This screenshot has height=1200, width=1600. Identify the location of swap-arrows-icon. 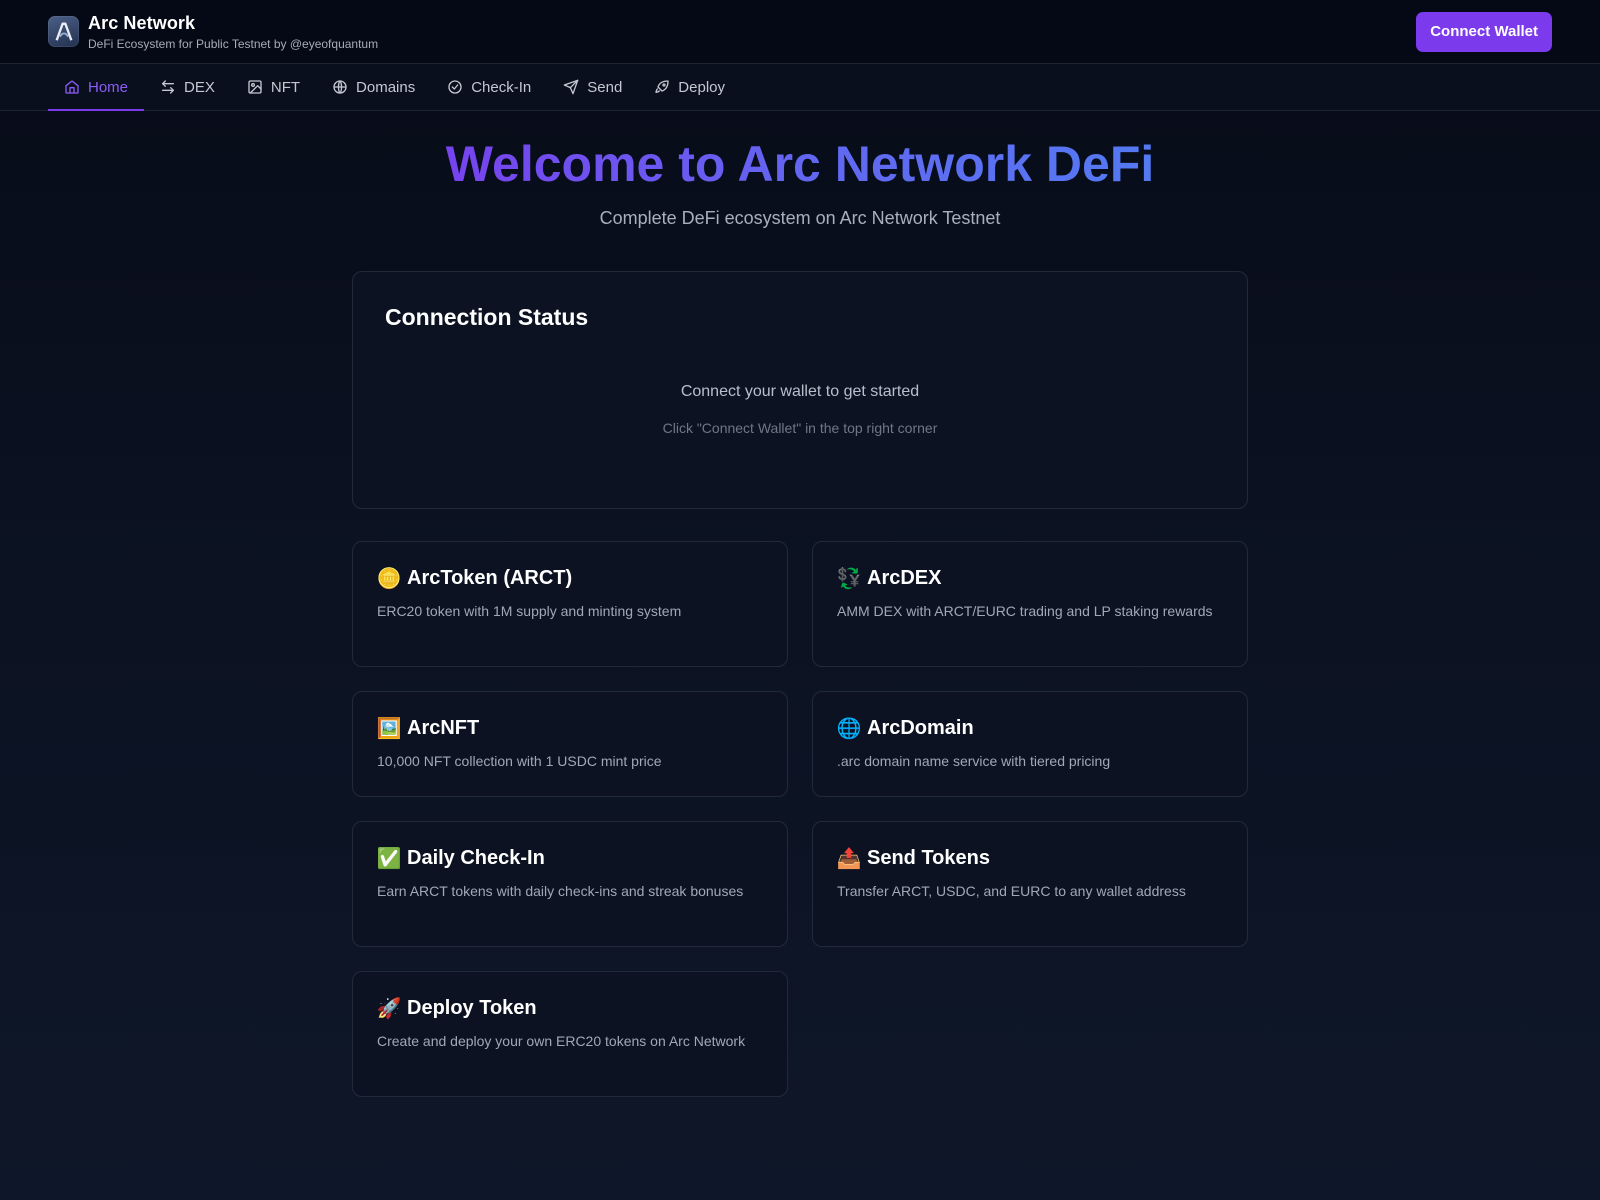
(168, 87).